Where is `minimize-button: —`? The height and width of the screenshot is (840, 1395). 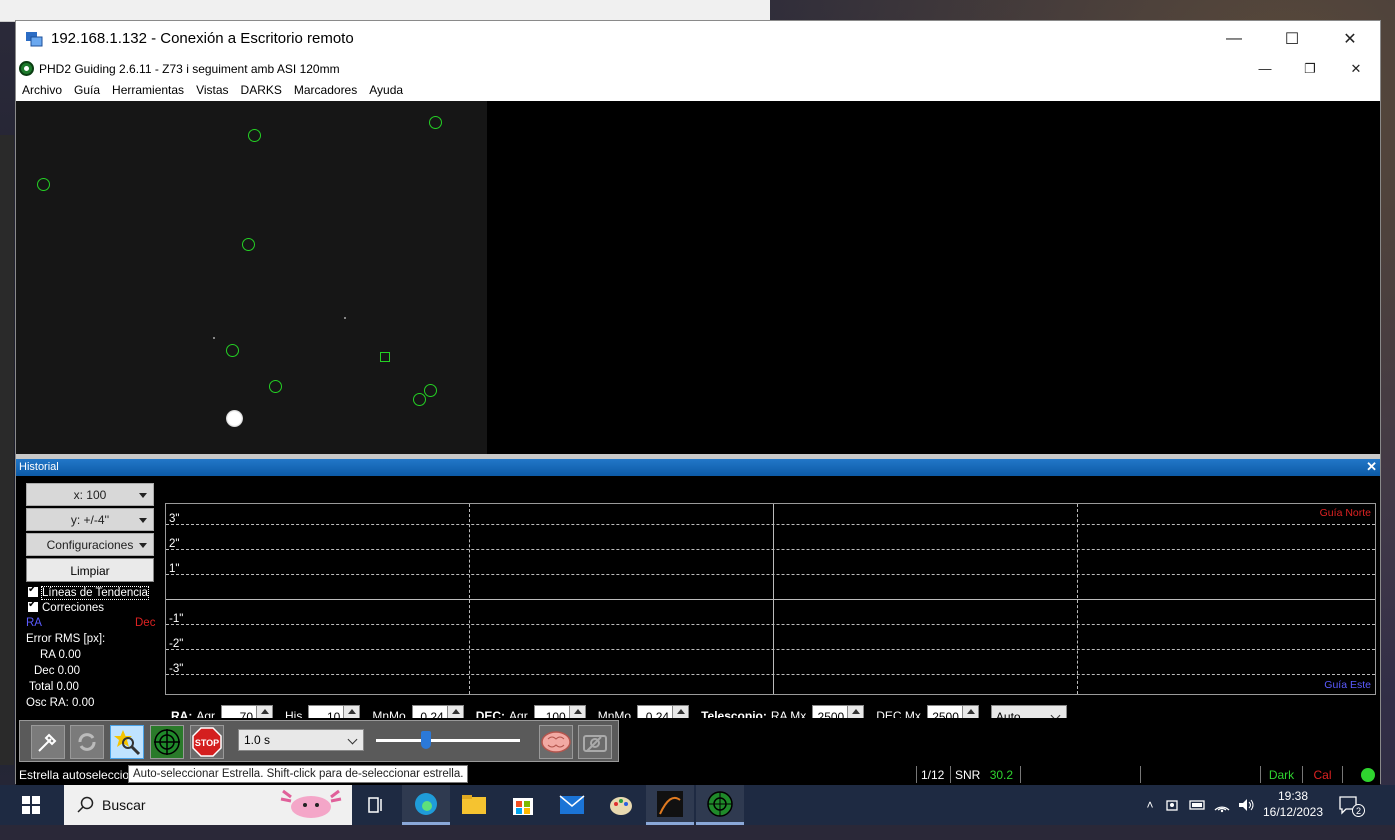
minimize-button: — is located at coordinates (1234, 39).